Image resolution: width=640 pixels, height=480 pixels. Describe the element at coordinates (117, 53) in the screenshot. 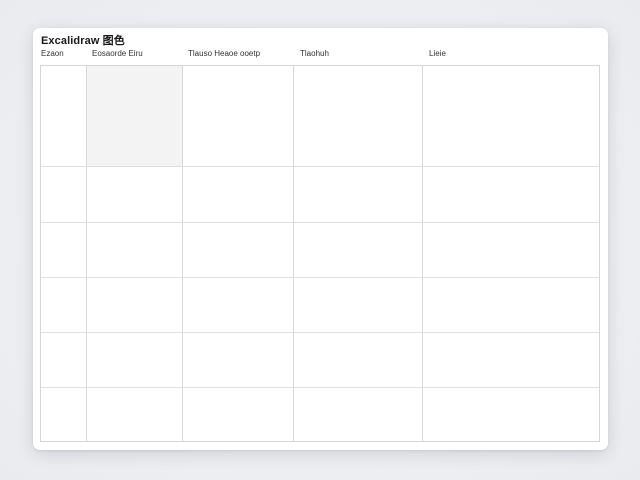

I see `column-header-2: Eosaorde Eiru` at that location.